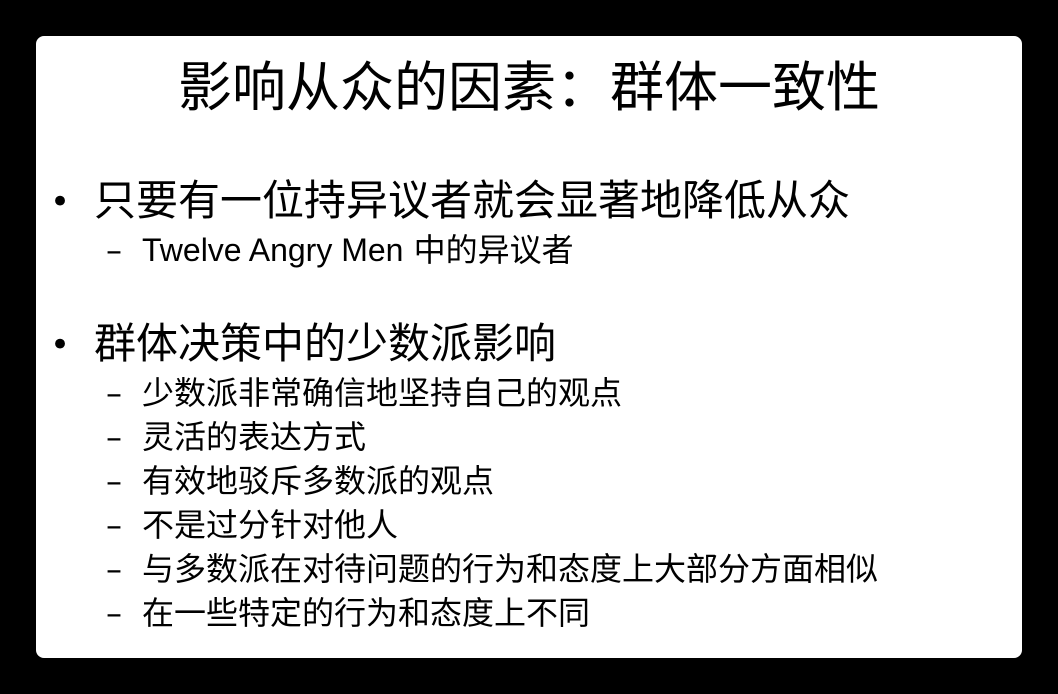 The height and width of the screenshot is (694, 1058). What do you see at coordinates (273, 250) in the screenshot?
I see `sub-text-latin: Twelve Angry Men` at bounding box center [273, 250].